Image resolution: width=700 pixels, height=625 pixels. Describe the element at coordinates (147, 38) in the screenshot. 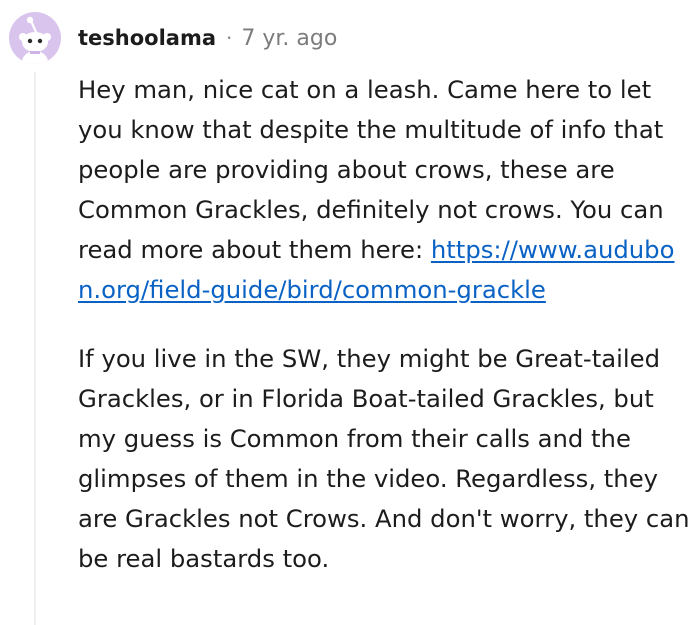

I see `comment-author: teshoolama` at that location.